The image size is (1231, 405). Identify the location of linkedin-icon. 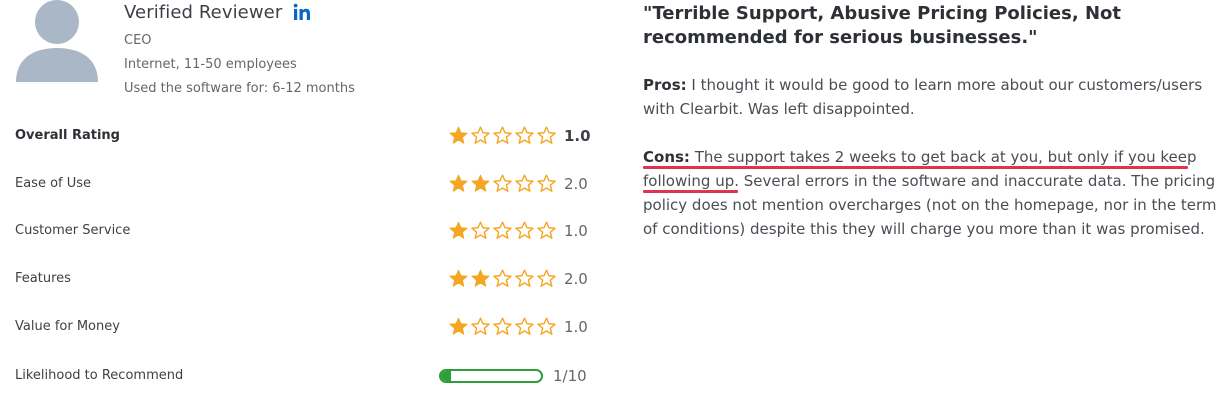
(302, 12).